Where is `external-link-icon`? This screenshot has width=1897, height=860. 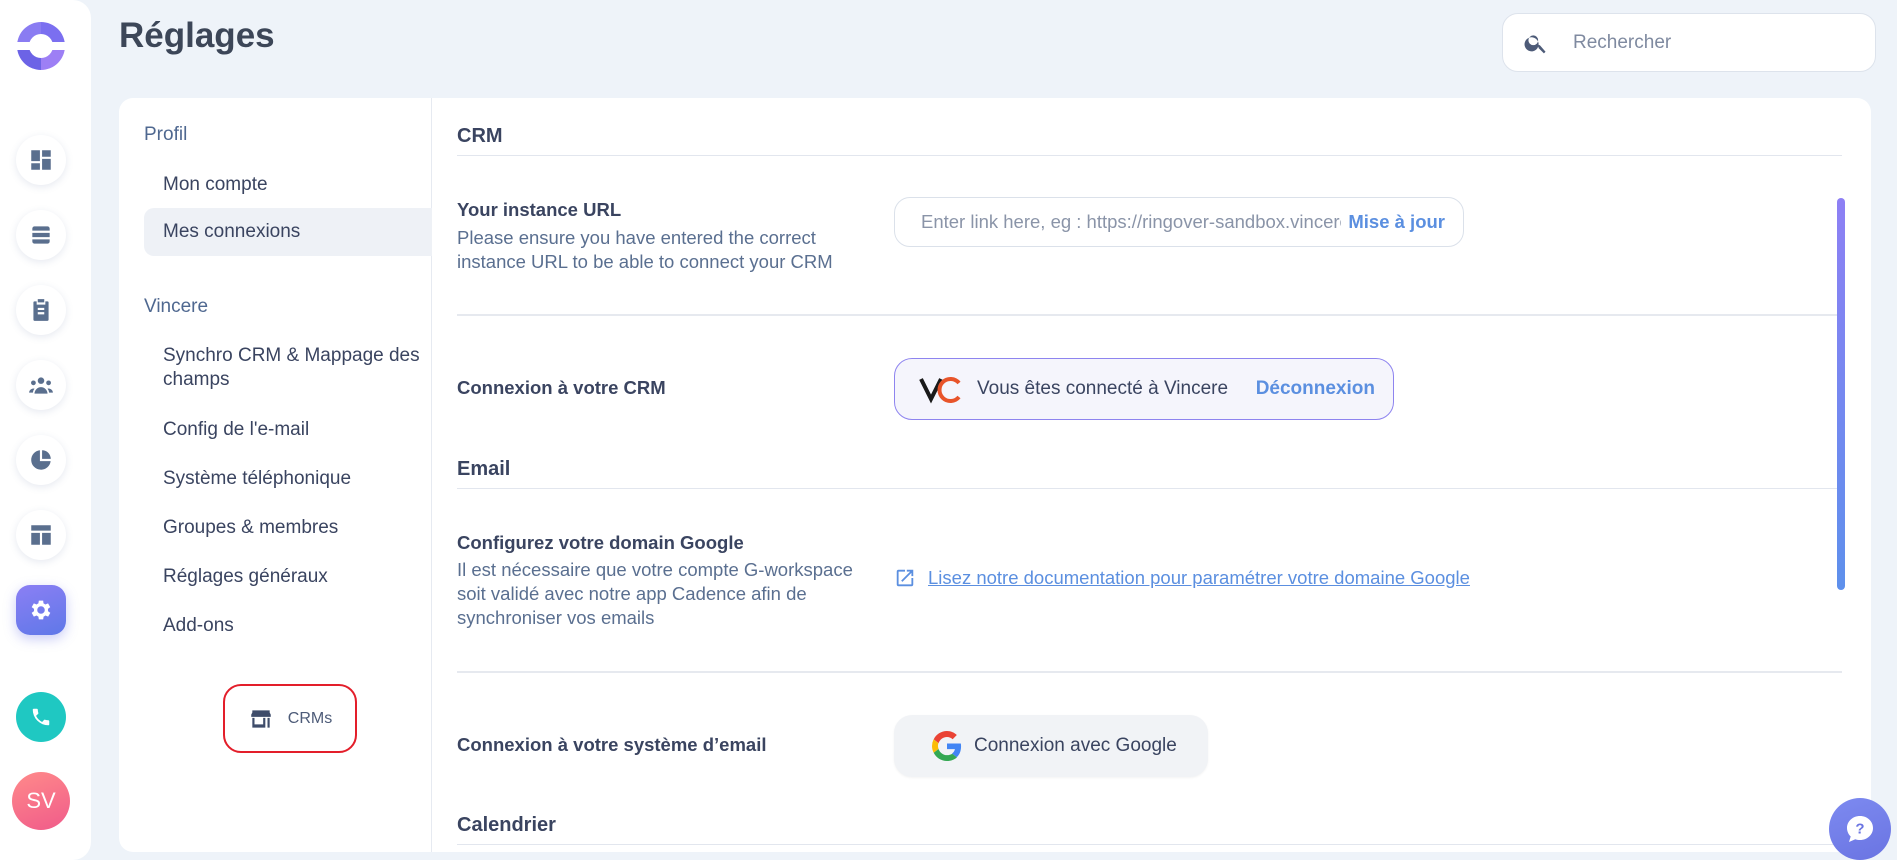
external-link-icon is located at coordinates (905, 578).